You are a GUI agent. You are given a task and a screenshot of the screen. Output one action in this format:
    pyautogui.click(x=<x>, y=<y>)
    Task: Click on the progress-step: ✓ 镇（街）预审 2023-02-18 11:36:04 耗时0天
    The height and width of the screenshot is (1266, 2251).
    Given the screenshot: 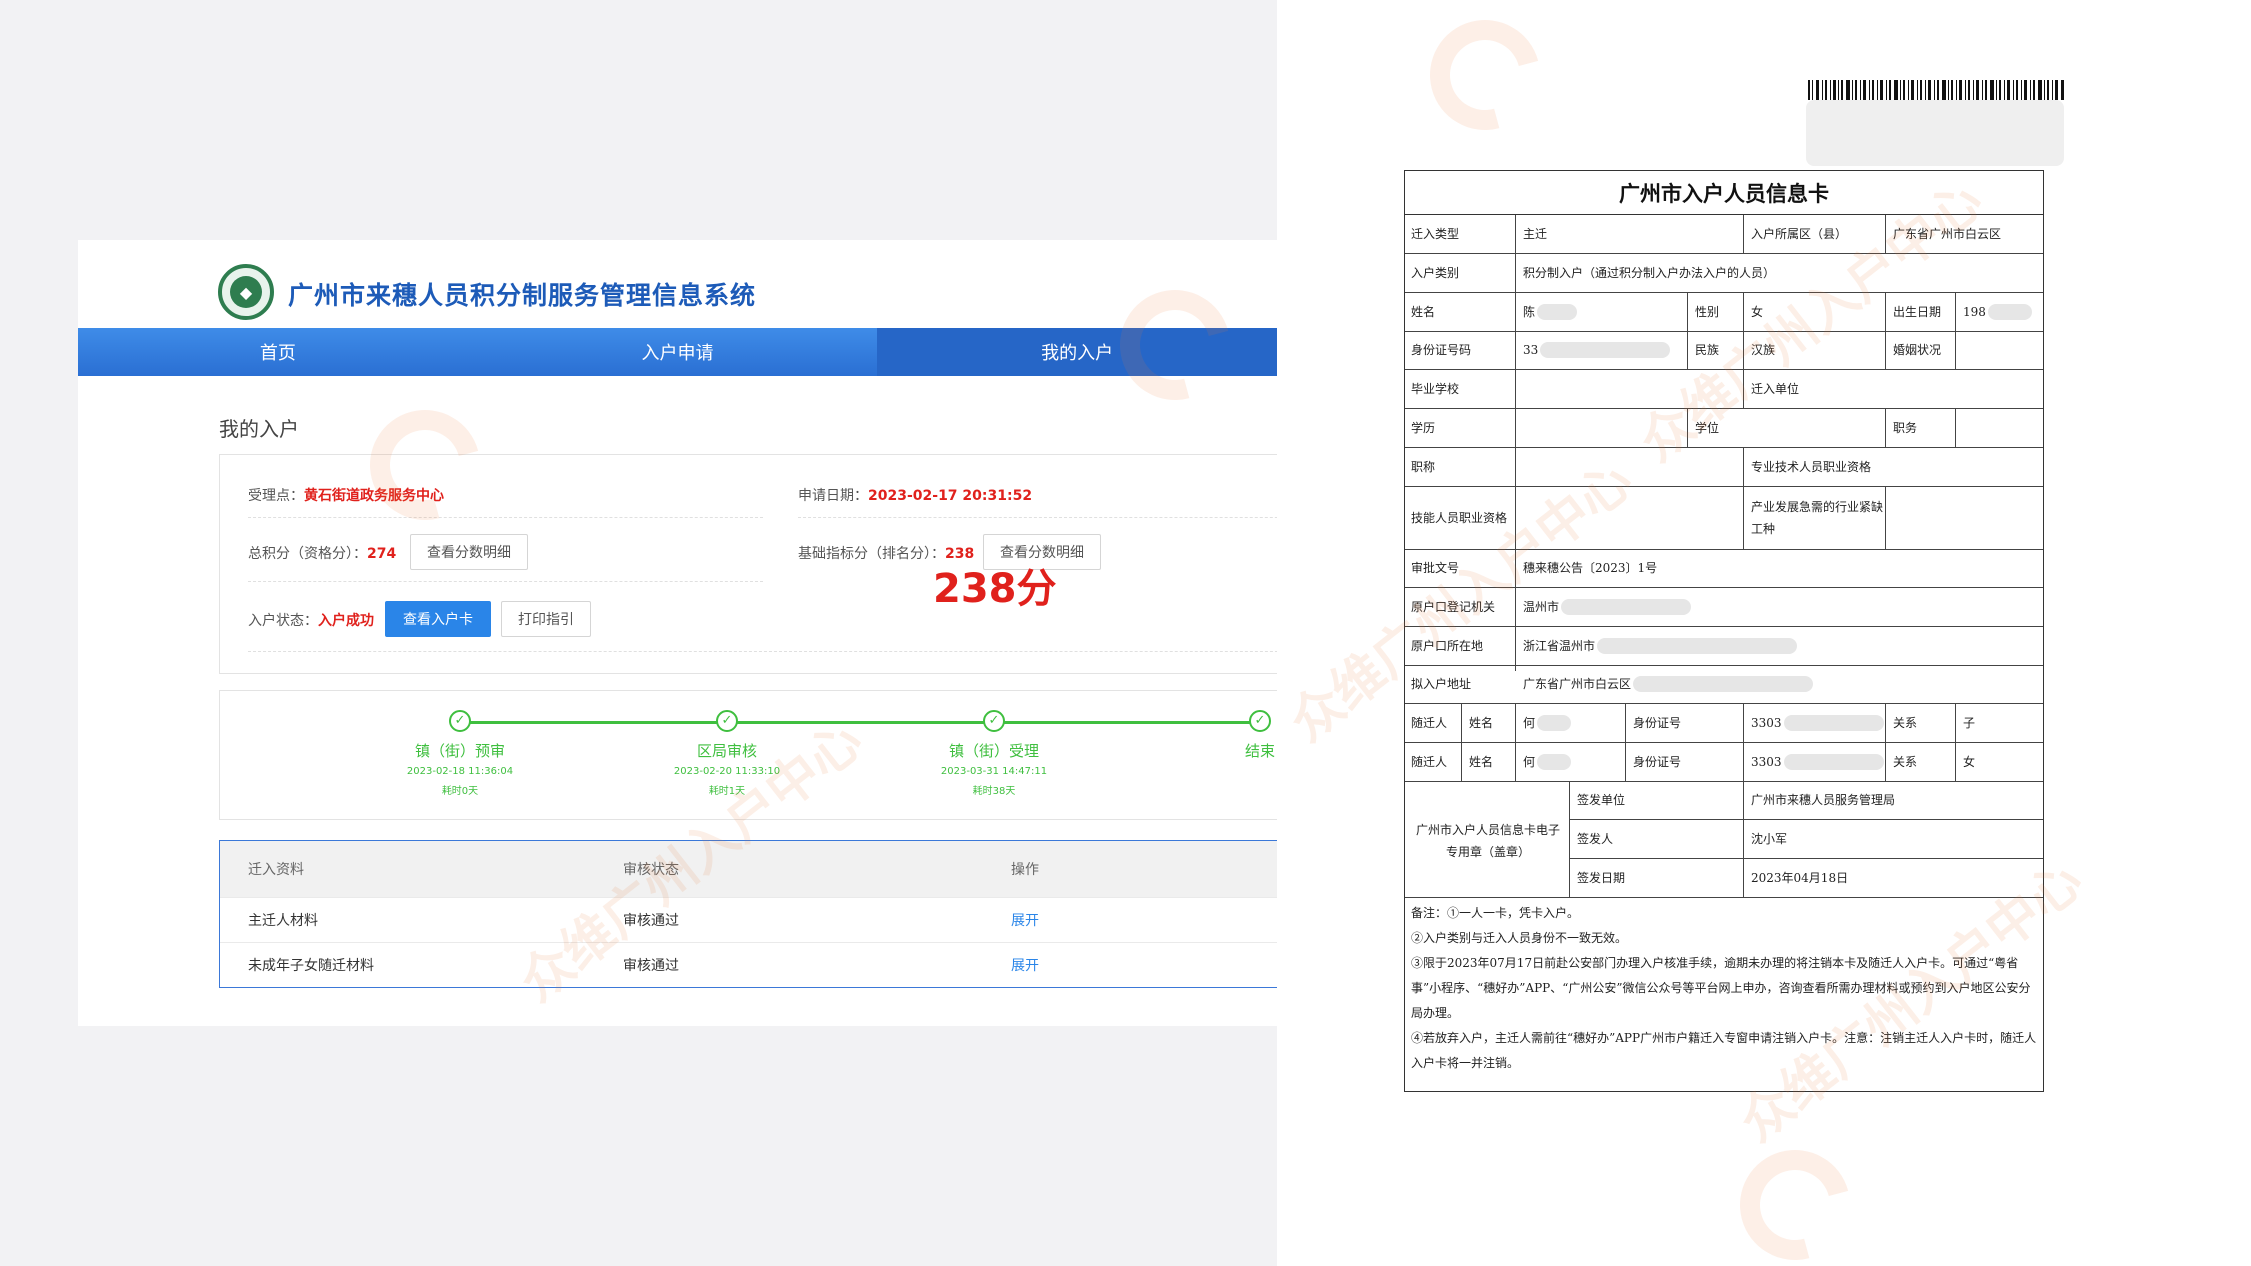 What is the action you would take?
    pyautogui.click(x=460, y=753)
    